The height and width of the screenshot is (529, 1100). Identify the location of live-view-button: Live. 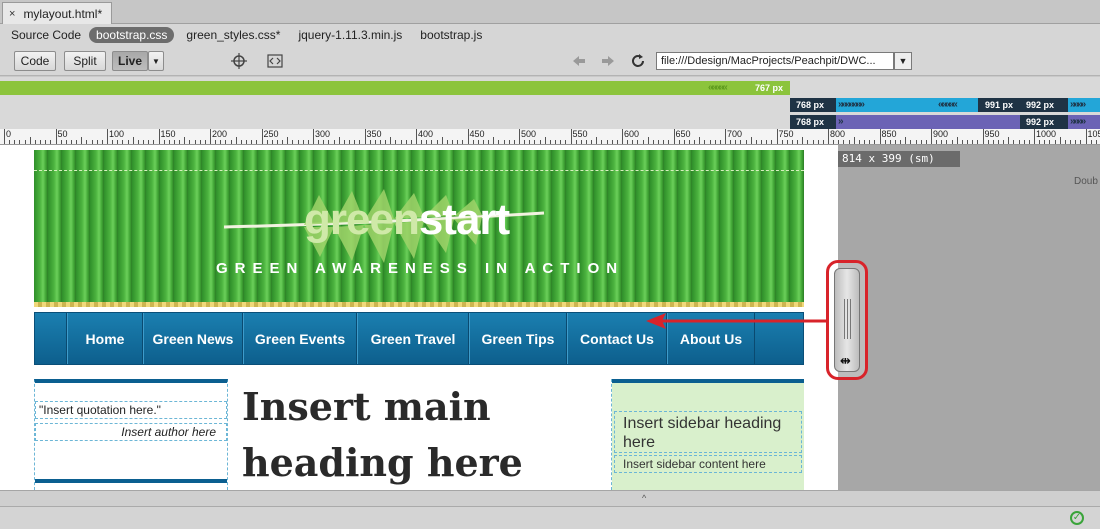
(130, 61).